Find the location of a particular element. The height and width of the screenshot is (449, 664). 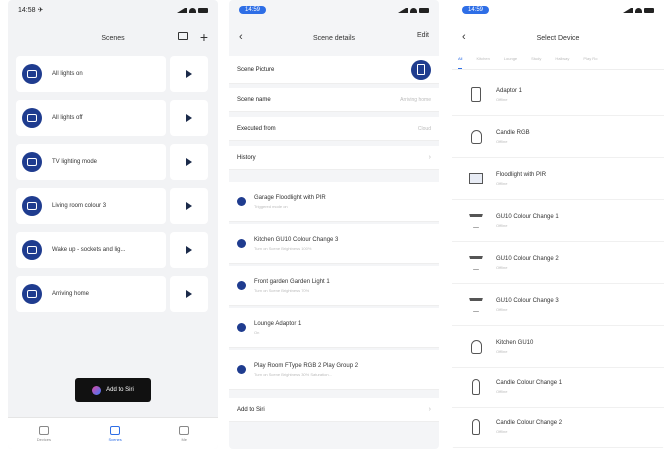

edit-button: Edit is located at coordinates (423, 35).